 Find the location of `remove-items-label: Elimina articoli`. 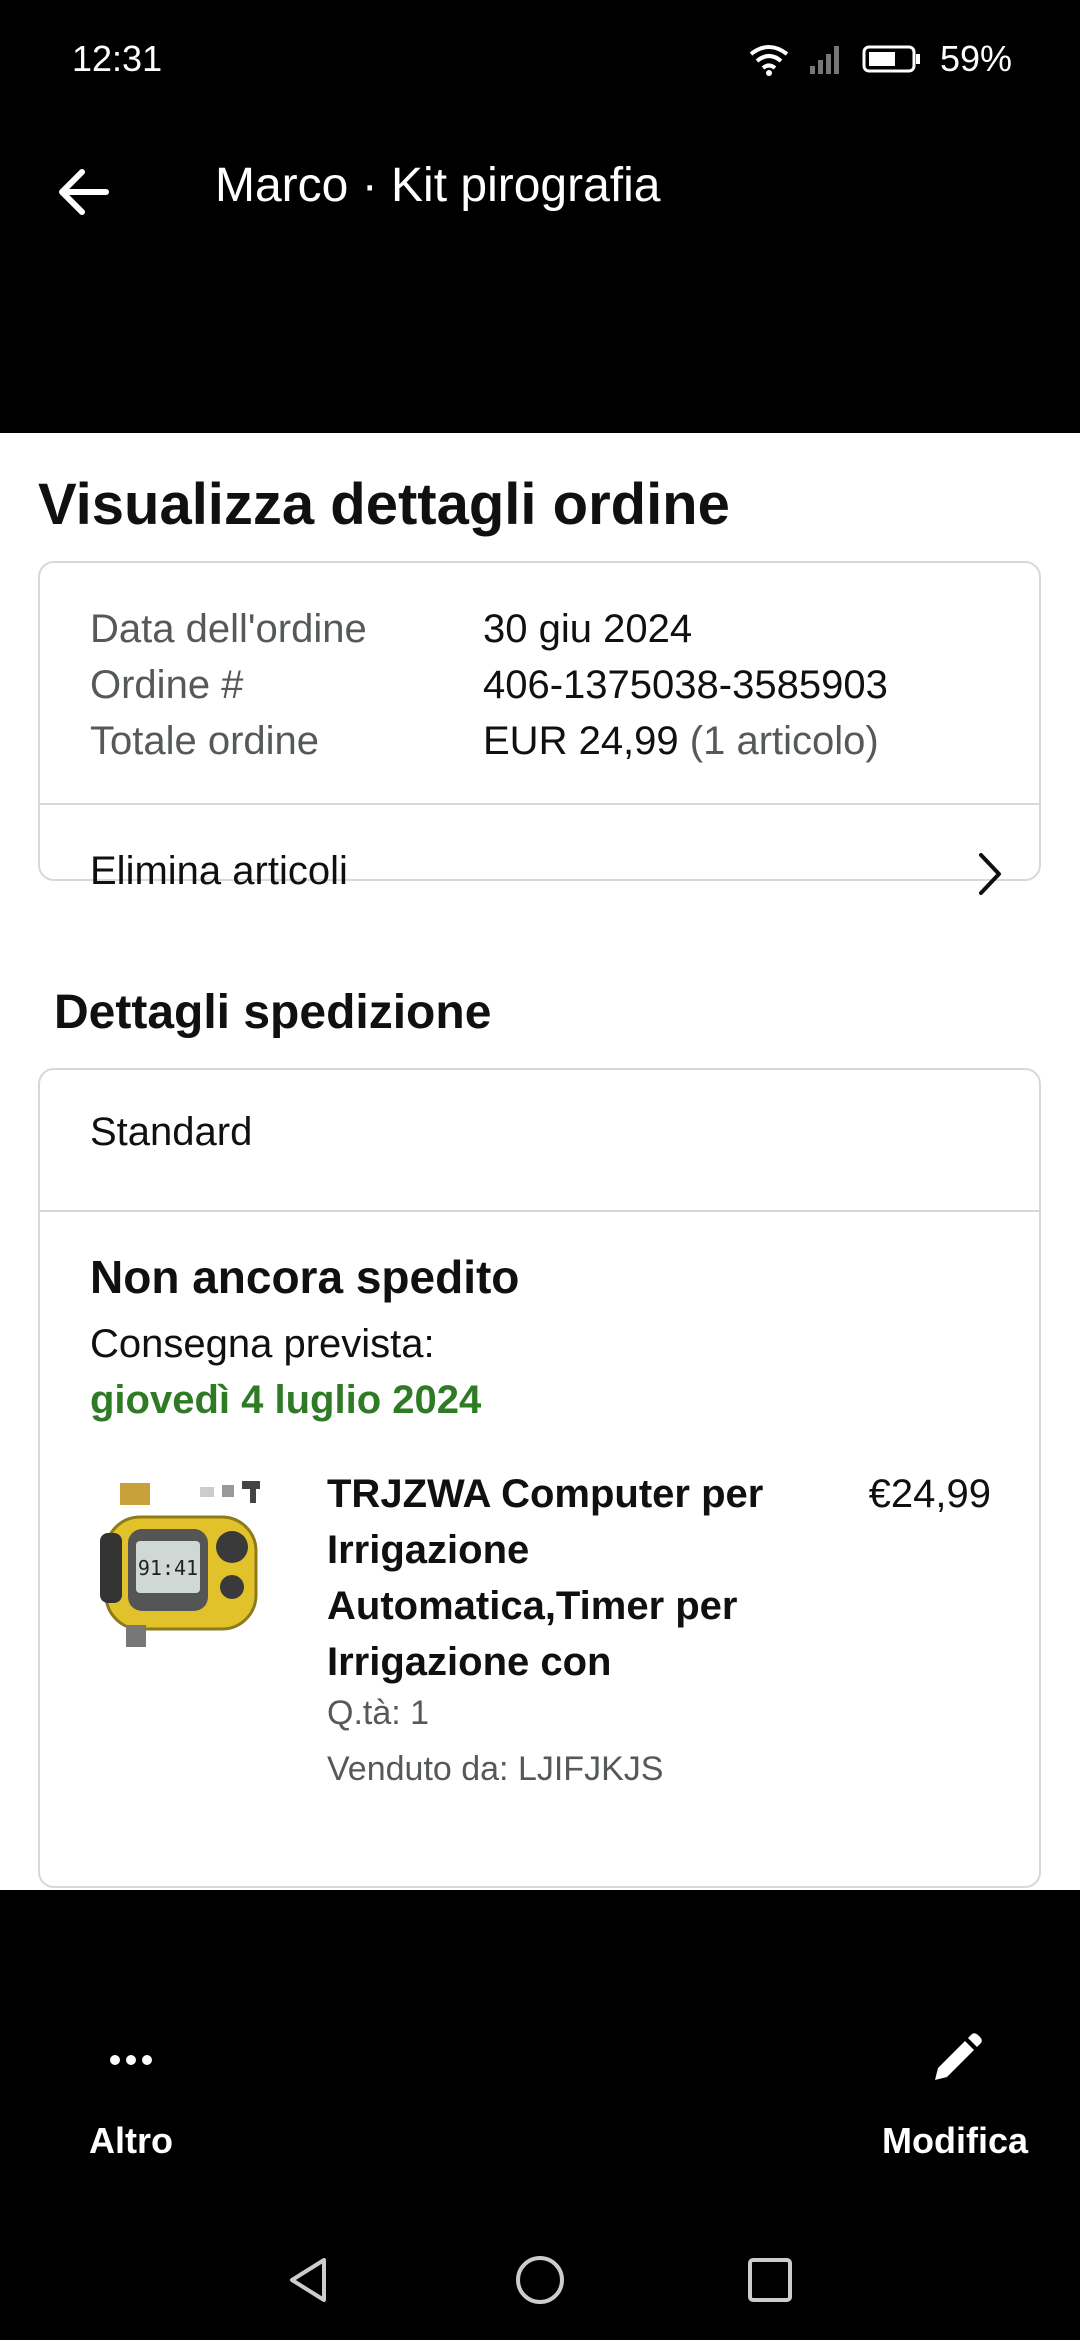

remove-items-label: Elimina articoli is located at coordinates (219, 871).